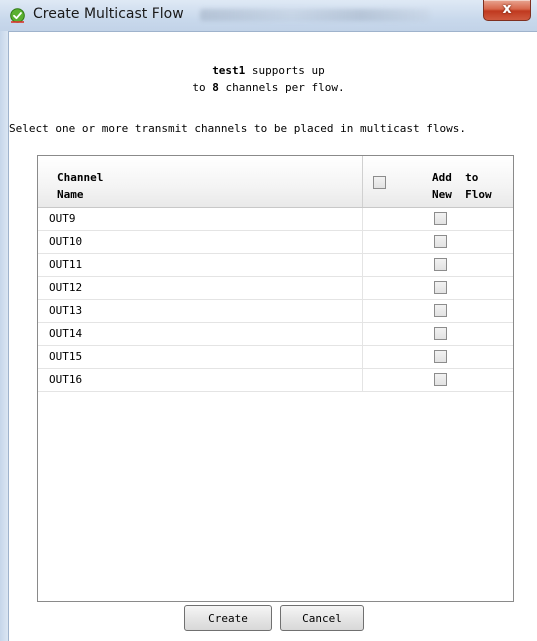  I want to click on select-all-checkbox, so click(379, 182).